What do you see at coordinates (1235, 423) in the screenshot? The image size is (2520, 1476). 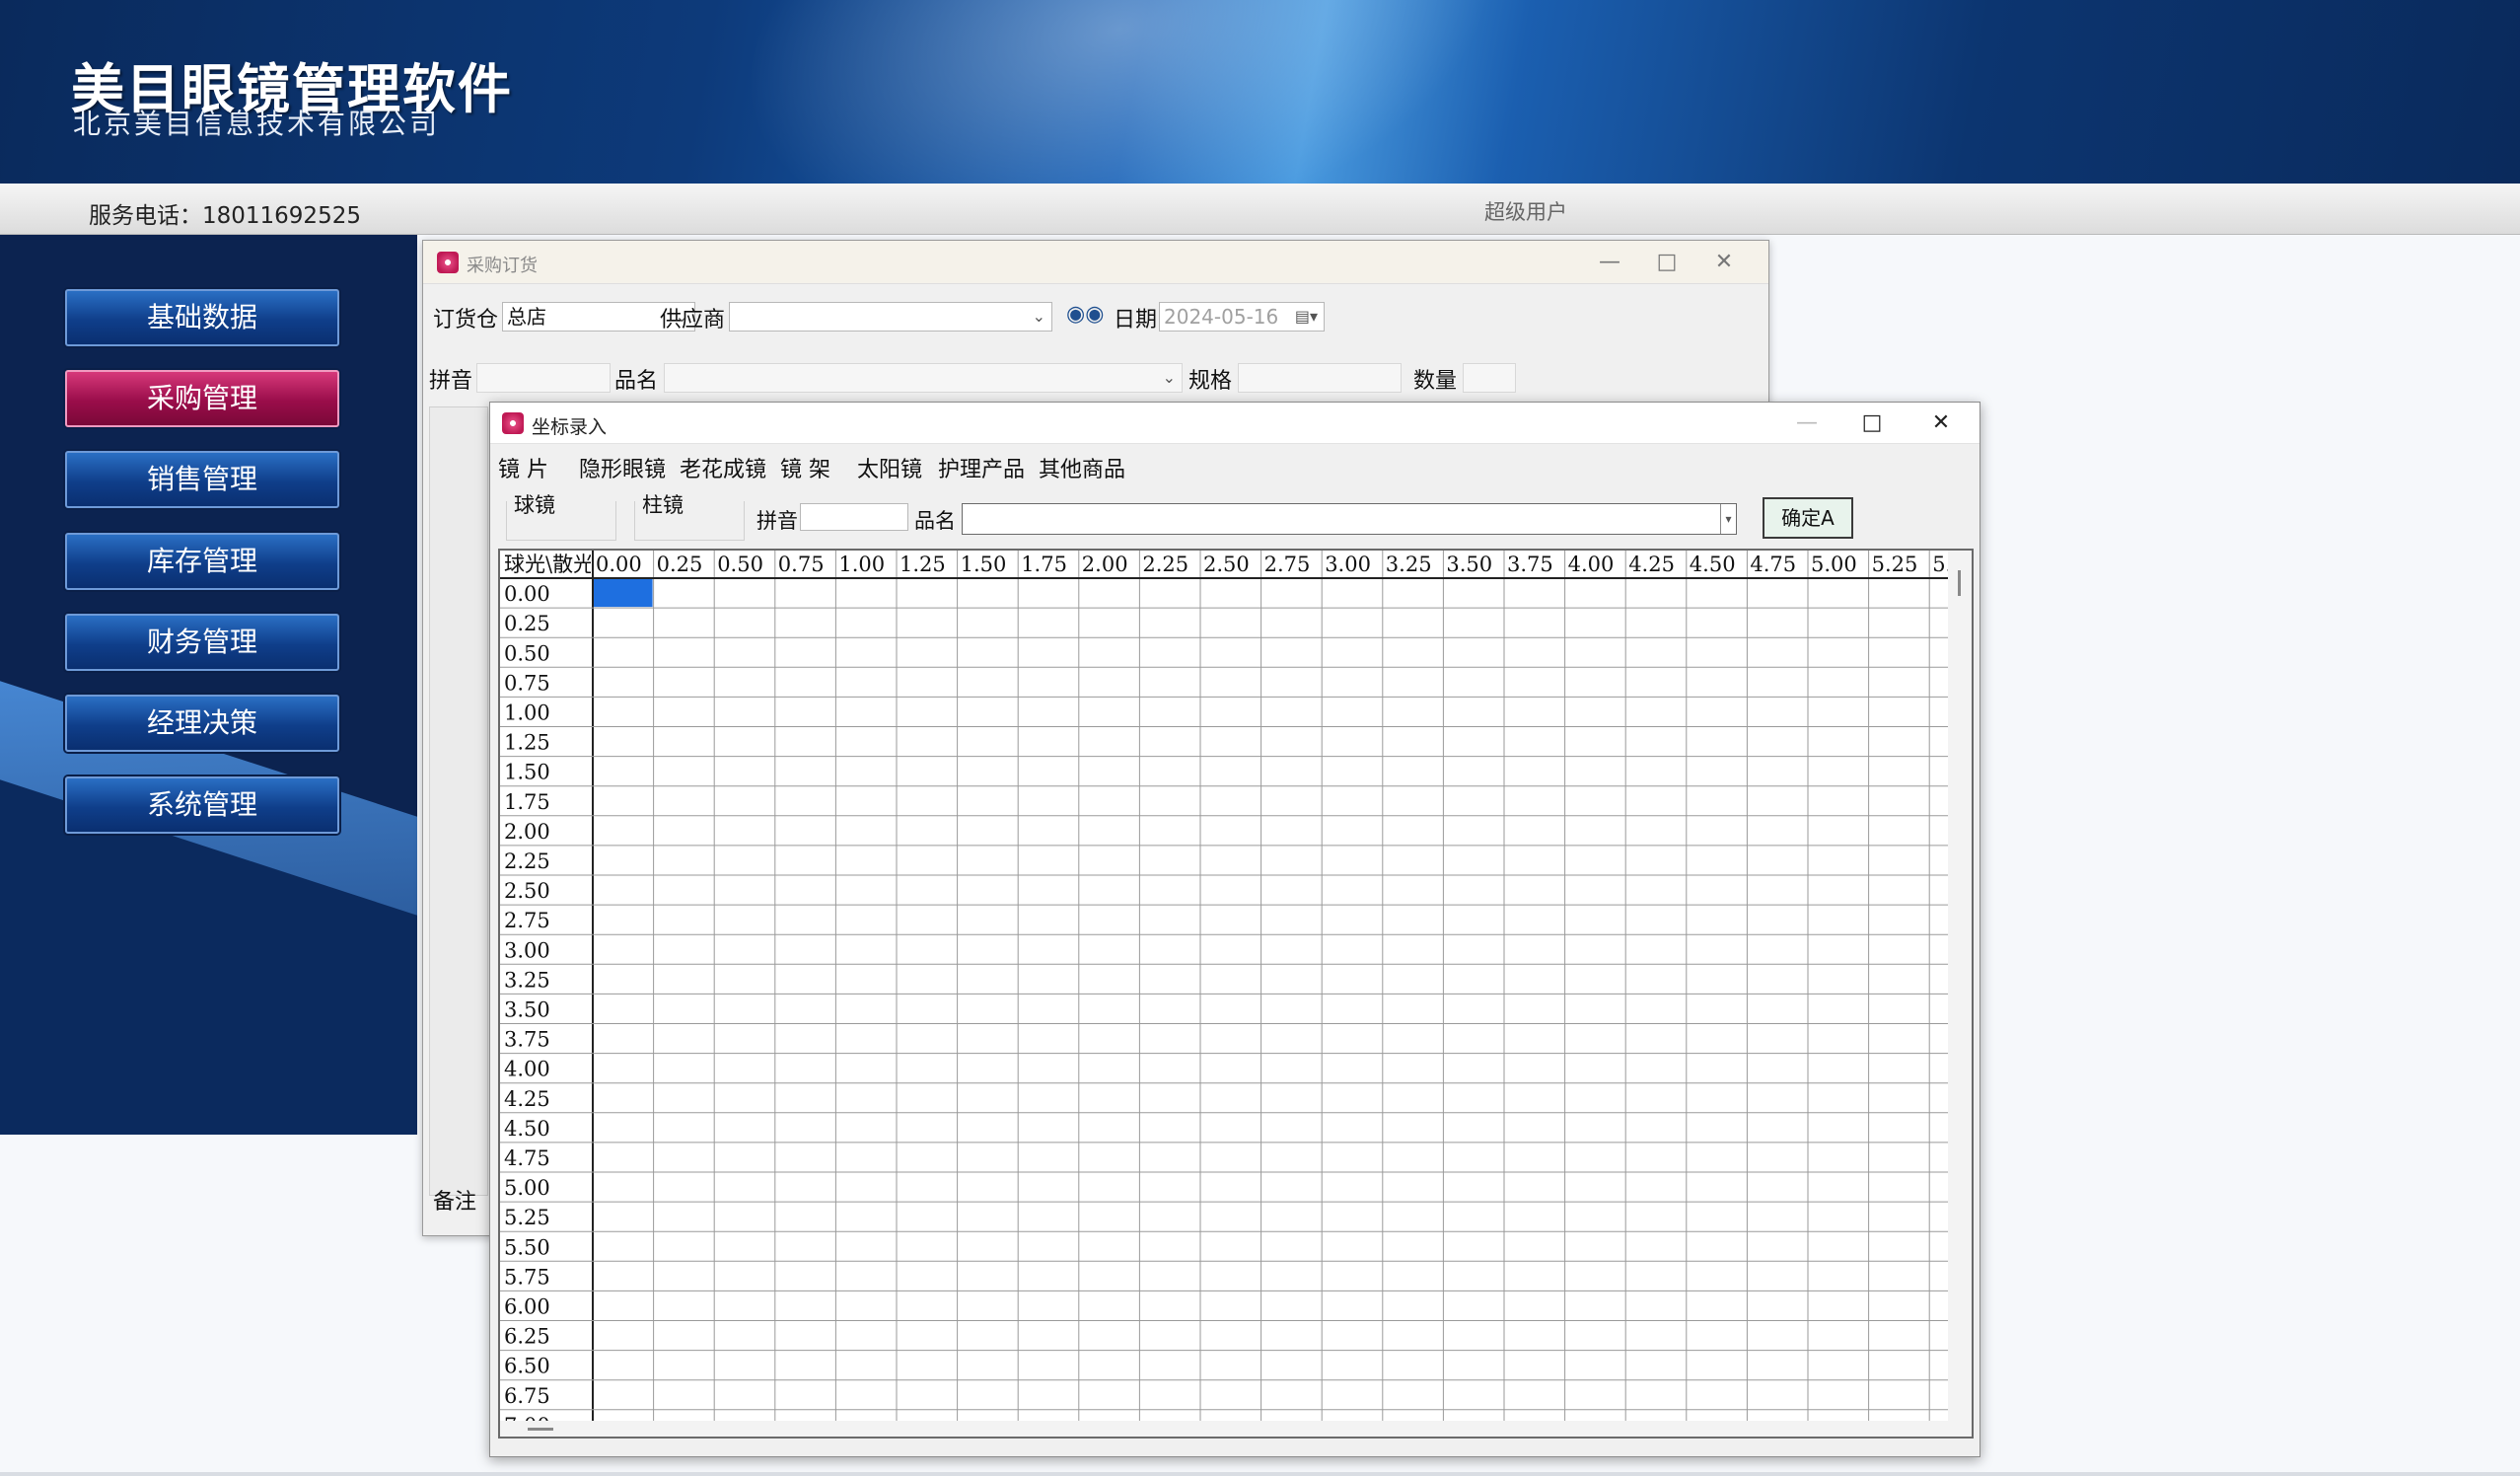 I see `coordinate-entry-titlebar: 坐标录入 — □ ✕` at bounding box center [1235, 423].